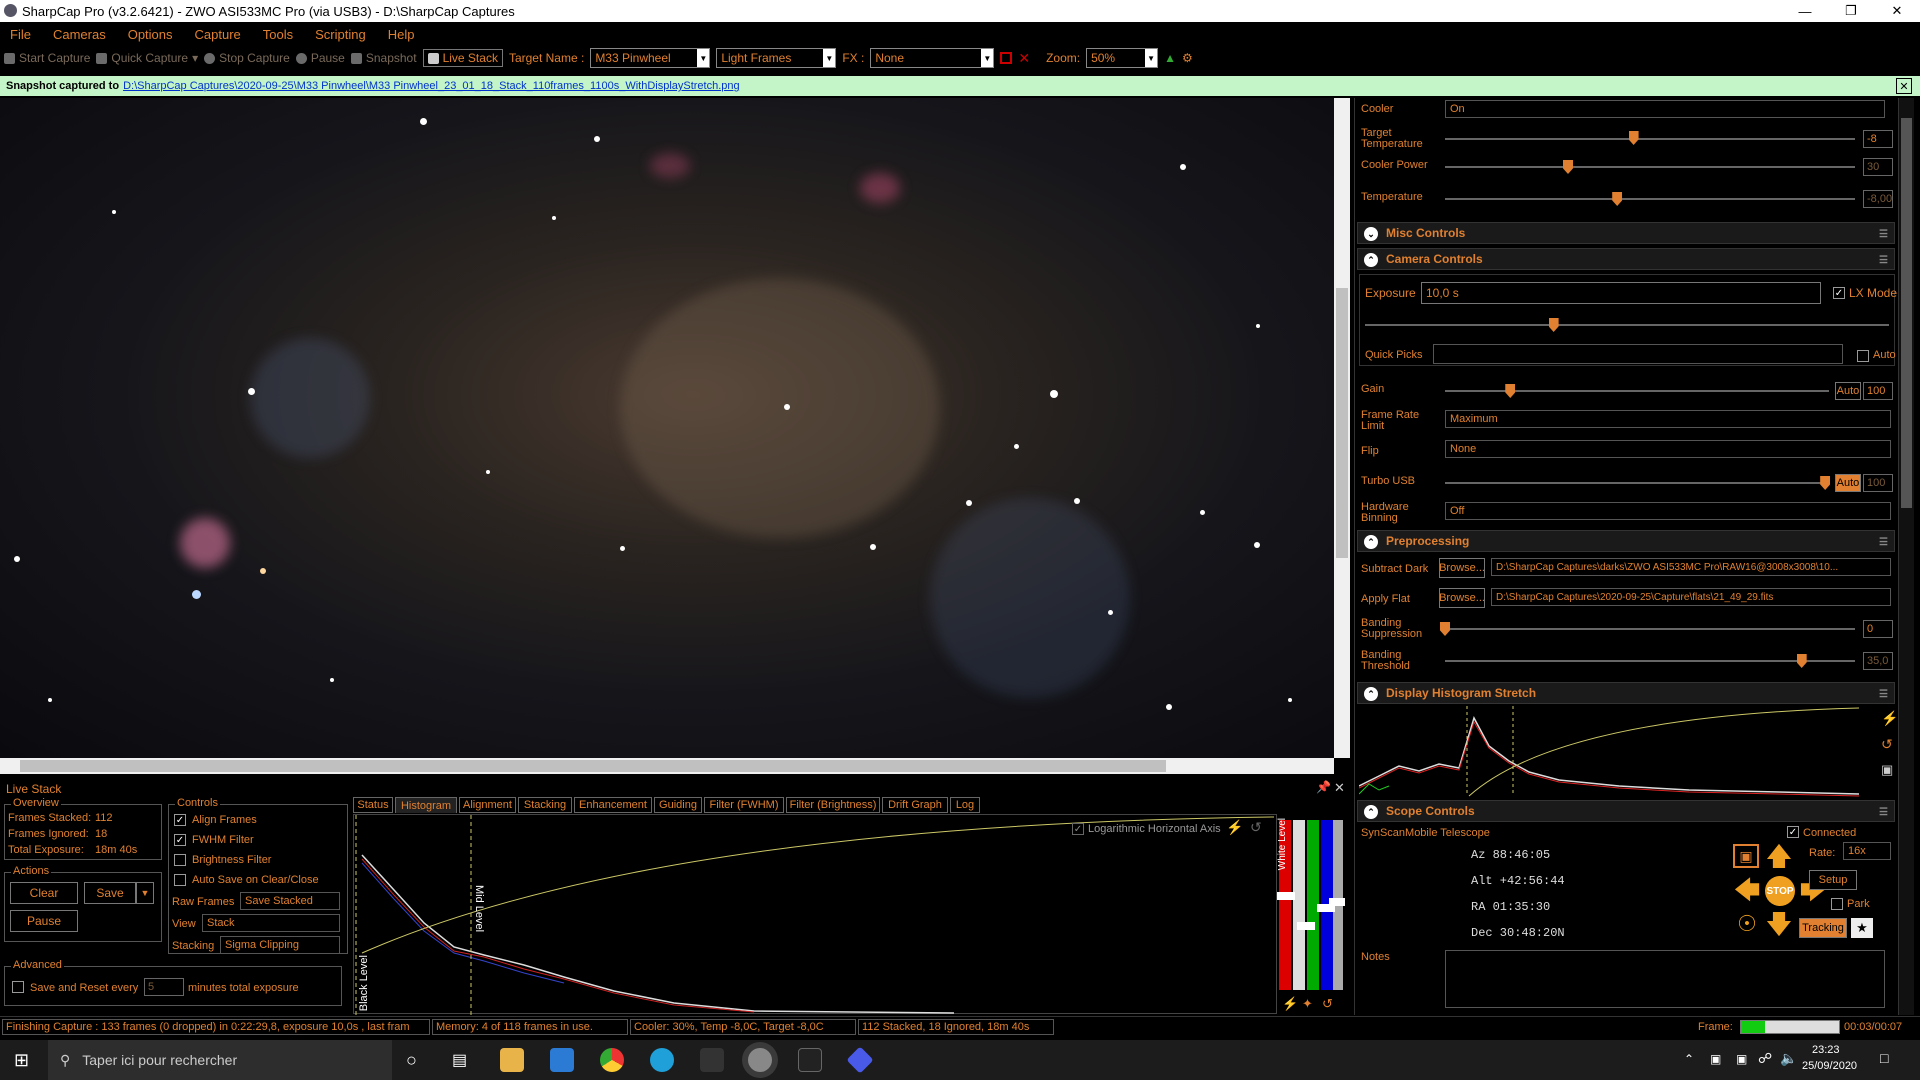 Image resolution: width=1920 pixels, height=1080 pixels. Describe the element at coordinates (760, 1060) in the screenshot. I see `sharpcap-icon` at that location.